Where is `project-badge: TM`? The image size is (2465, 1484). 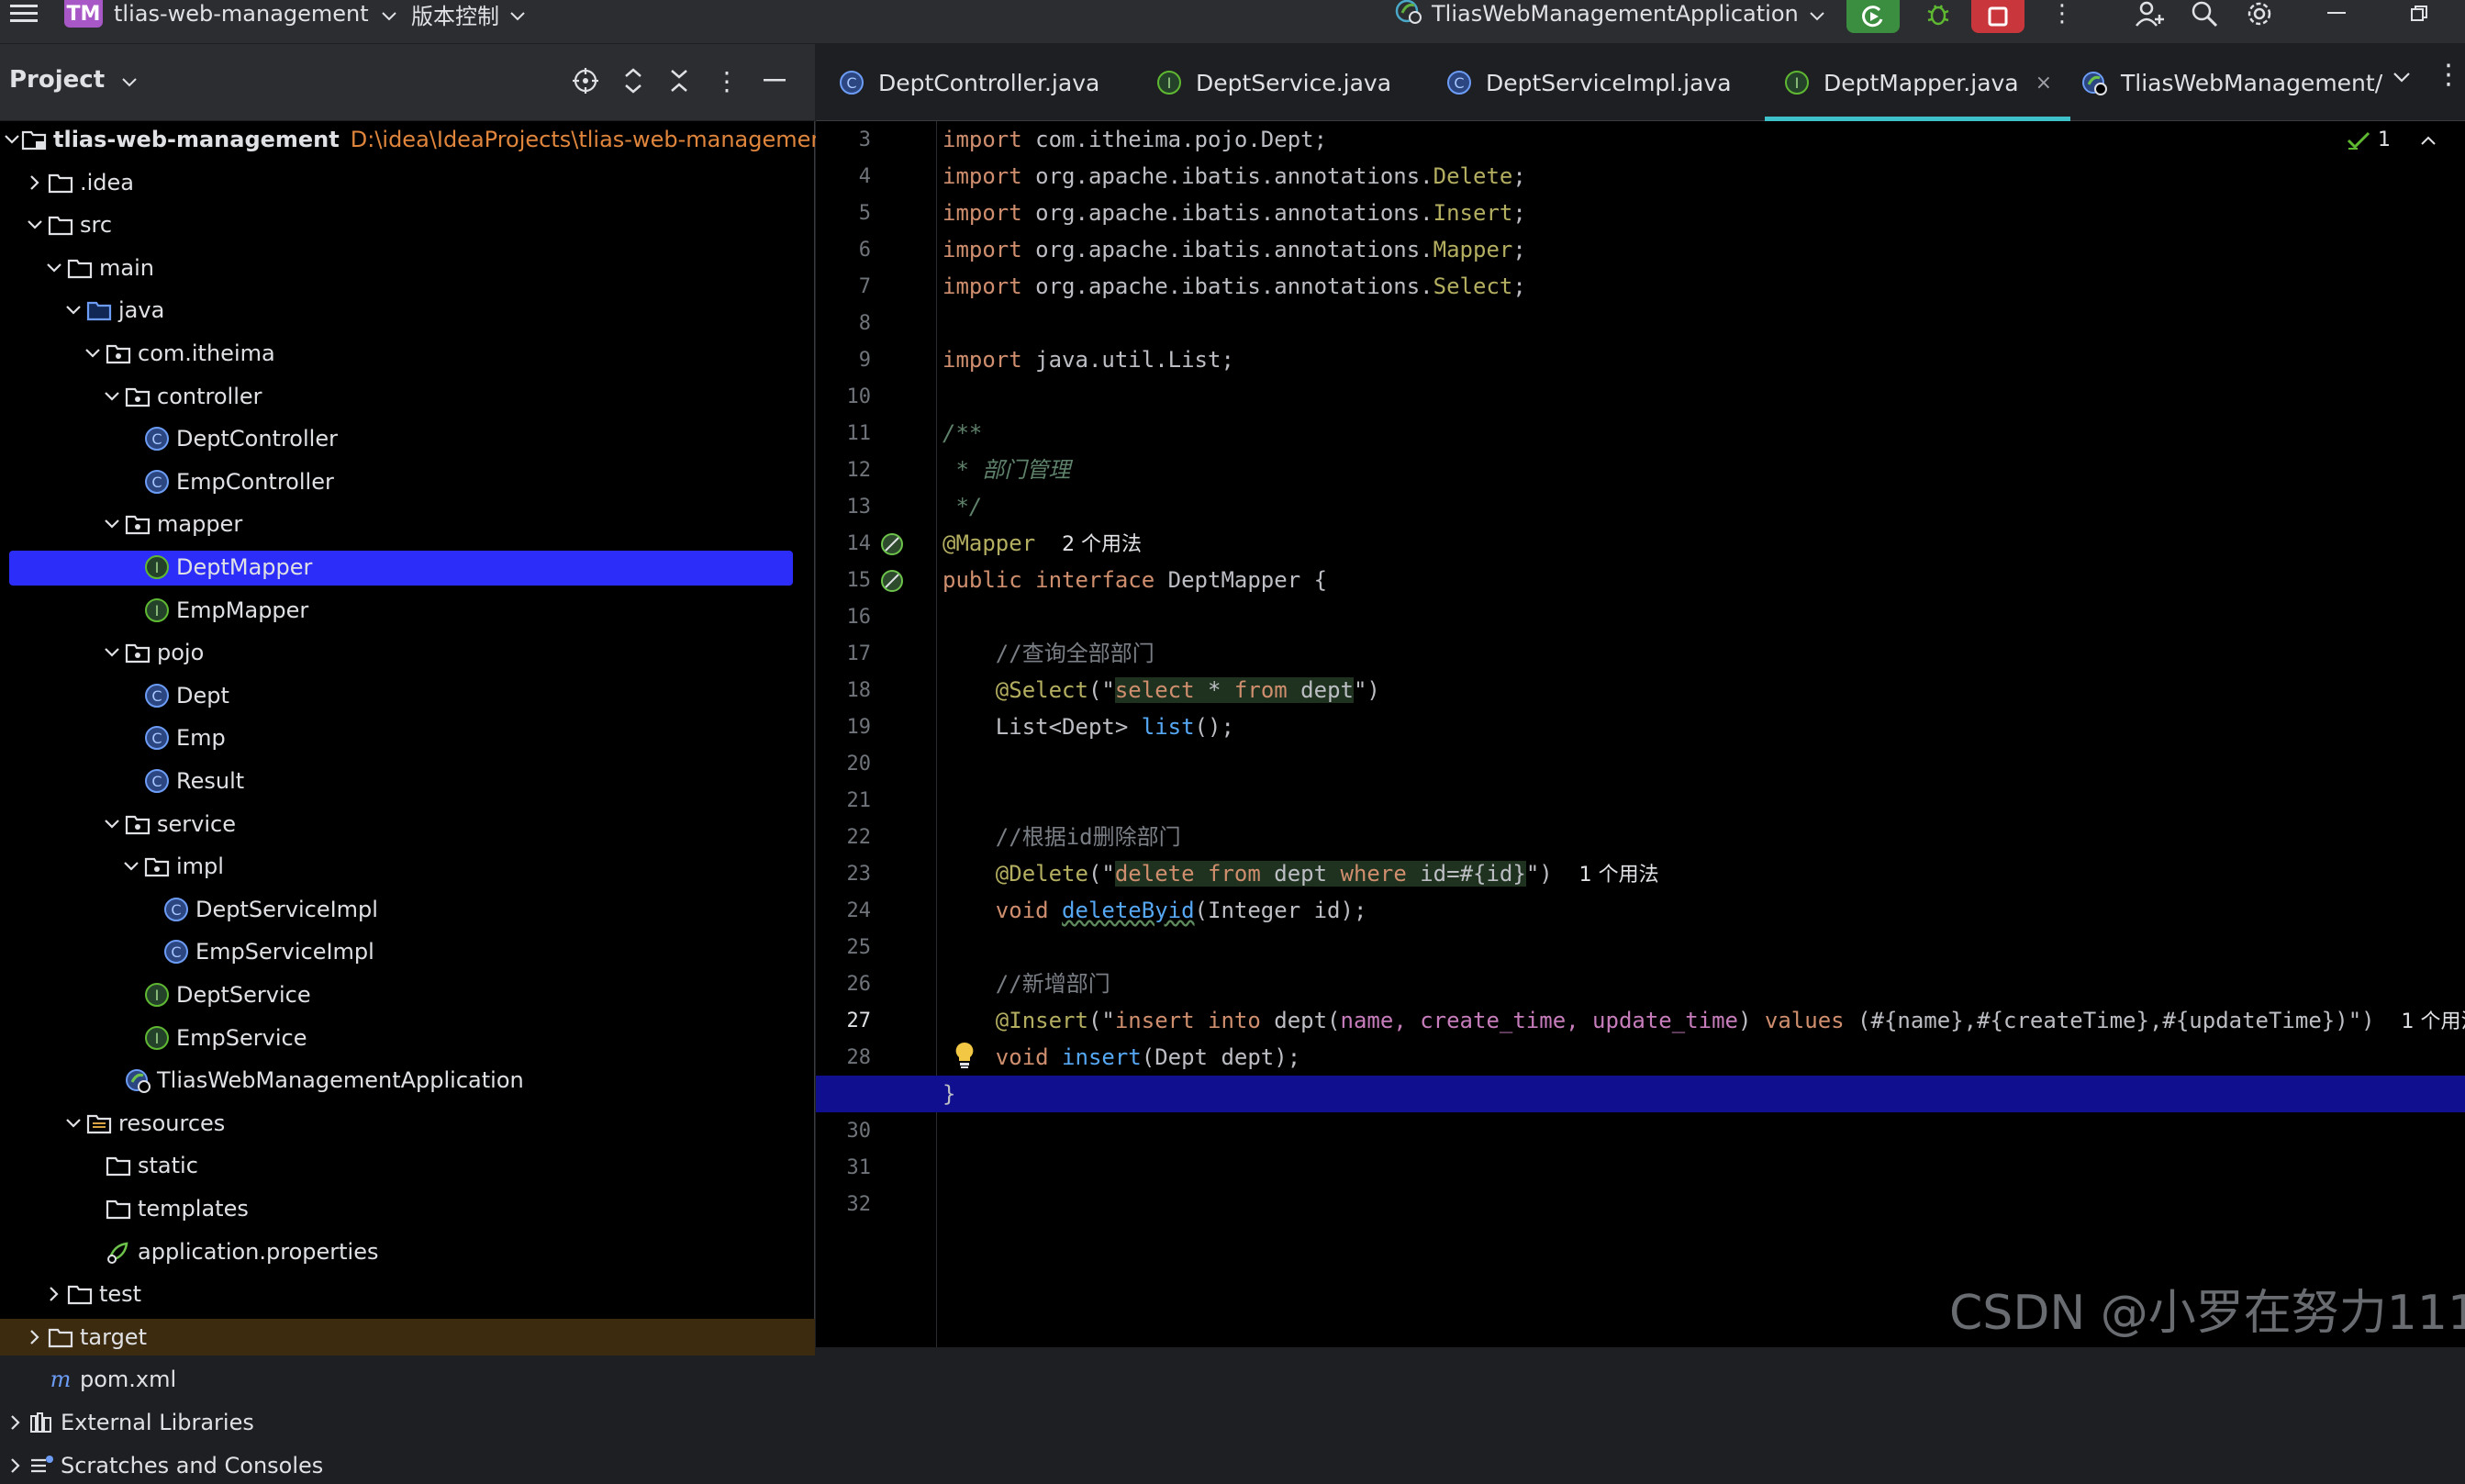 project-badge: TM is located at coordinates (83, 14).